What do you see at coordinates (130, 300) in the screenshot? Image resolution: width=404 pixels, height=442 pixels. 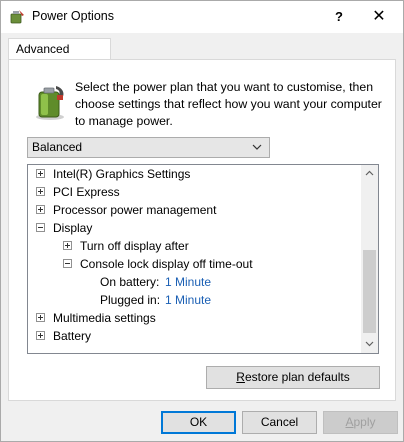 I see `tree-item-label: Plugged in:` at bounding box center [130, 300].